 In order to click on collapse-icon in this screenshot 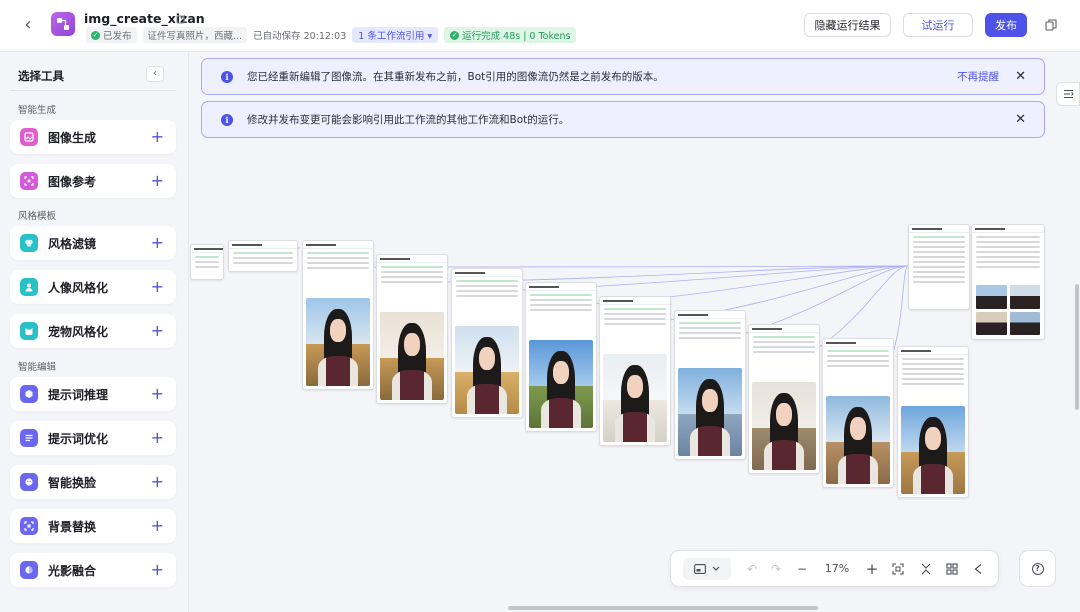, I will do `click(926, 568)`.